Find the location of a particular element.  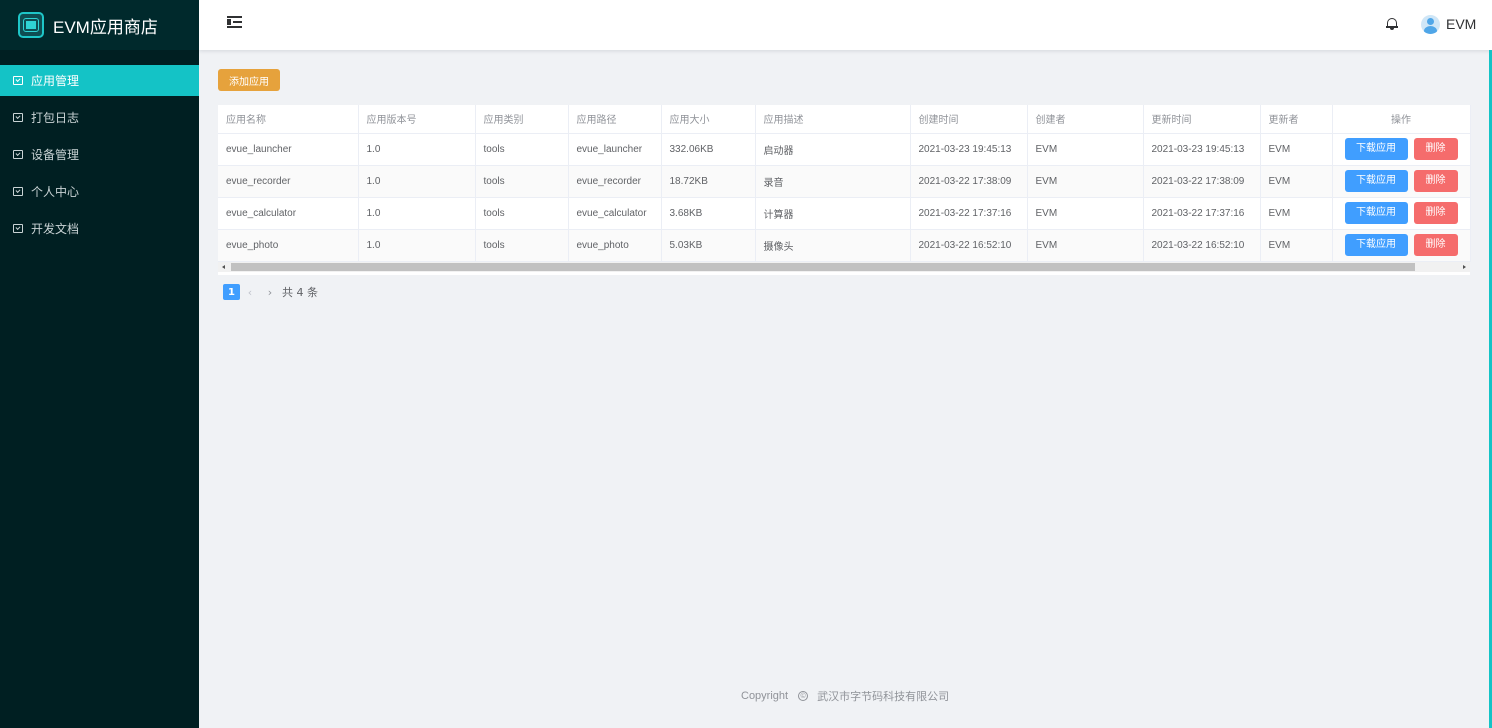

avatar is located at coordinates (1430, 24).